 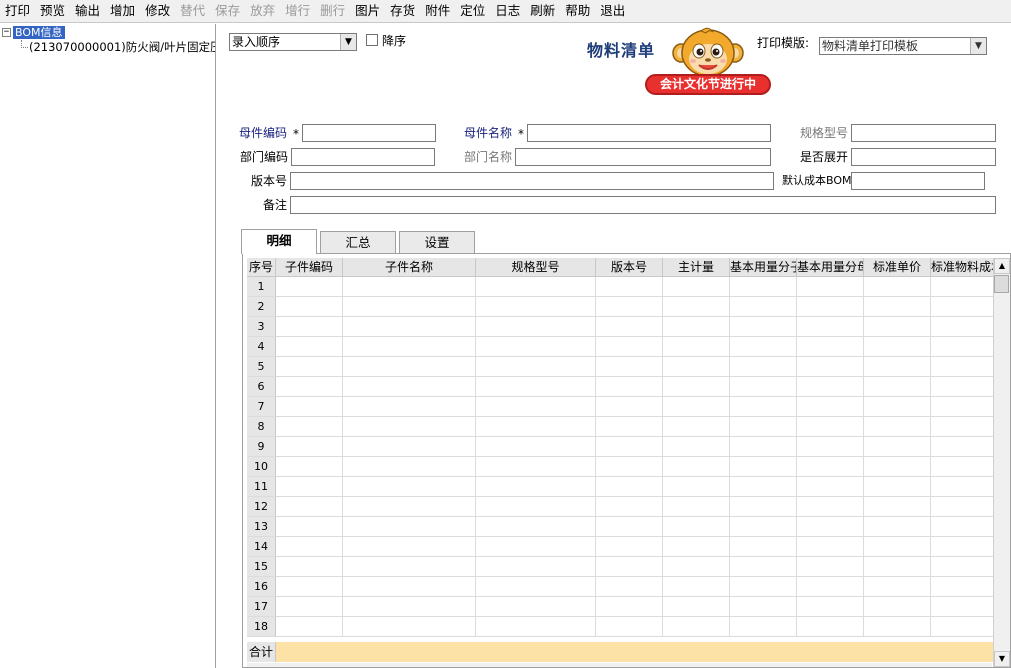 What do you see at coordinates (643, 157) in the screenshot?
I see `dept-name-field` at bounding box center [643, 157].